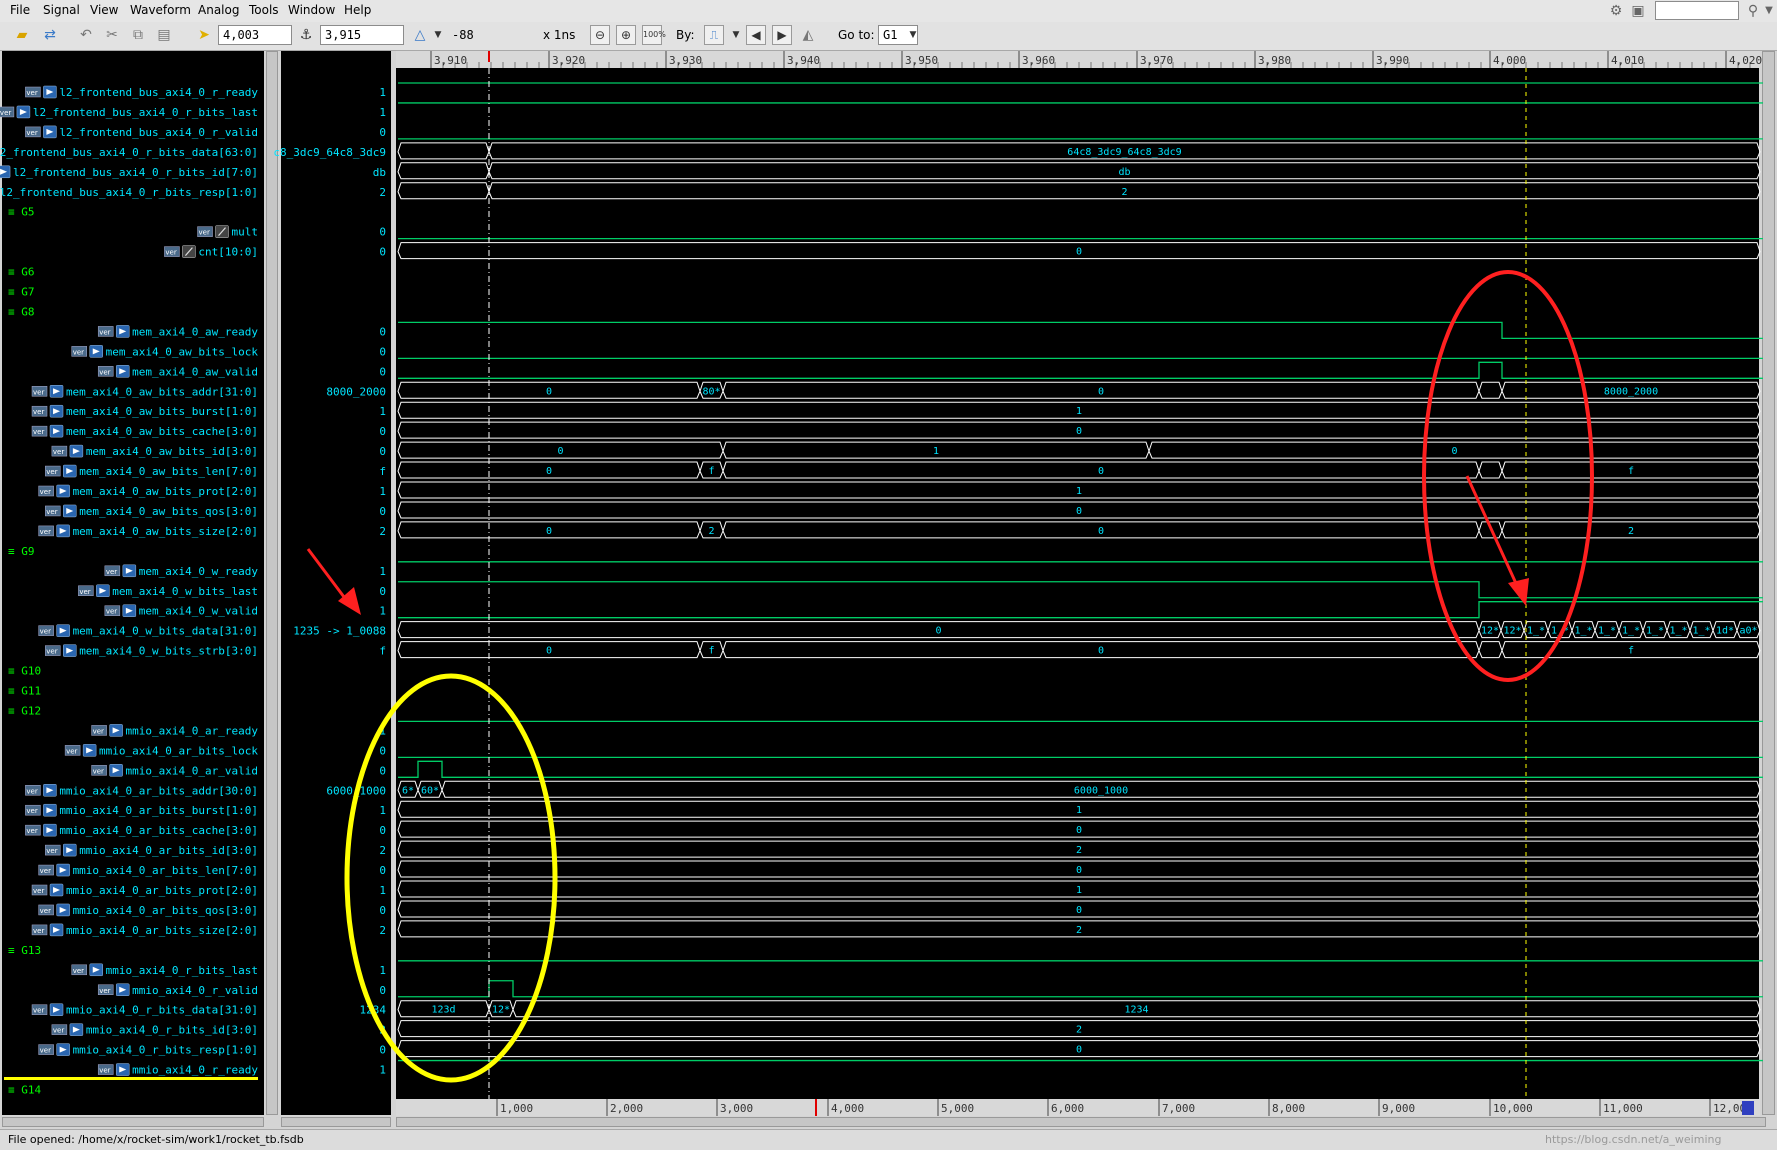 This screenshot has height=1150, width=1777. What do you see at coordinates (1392, 60) in the screenshot?
I see `ruler-label: 3,990` at bounding box center [1392, 60].